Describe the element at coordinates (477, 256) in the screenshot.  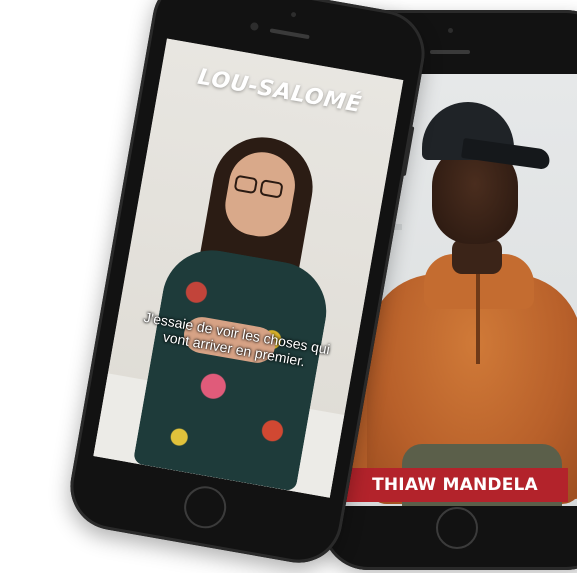
I see `neck` at that location.